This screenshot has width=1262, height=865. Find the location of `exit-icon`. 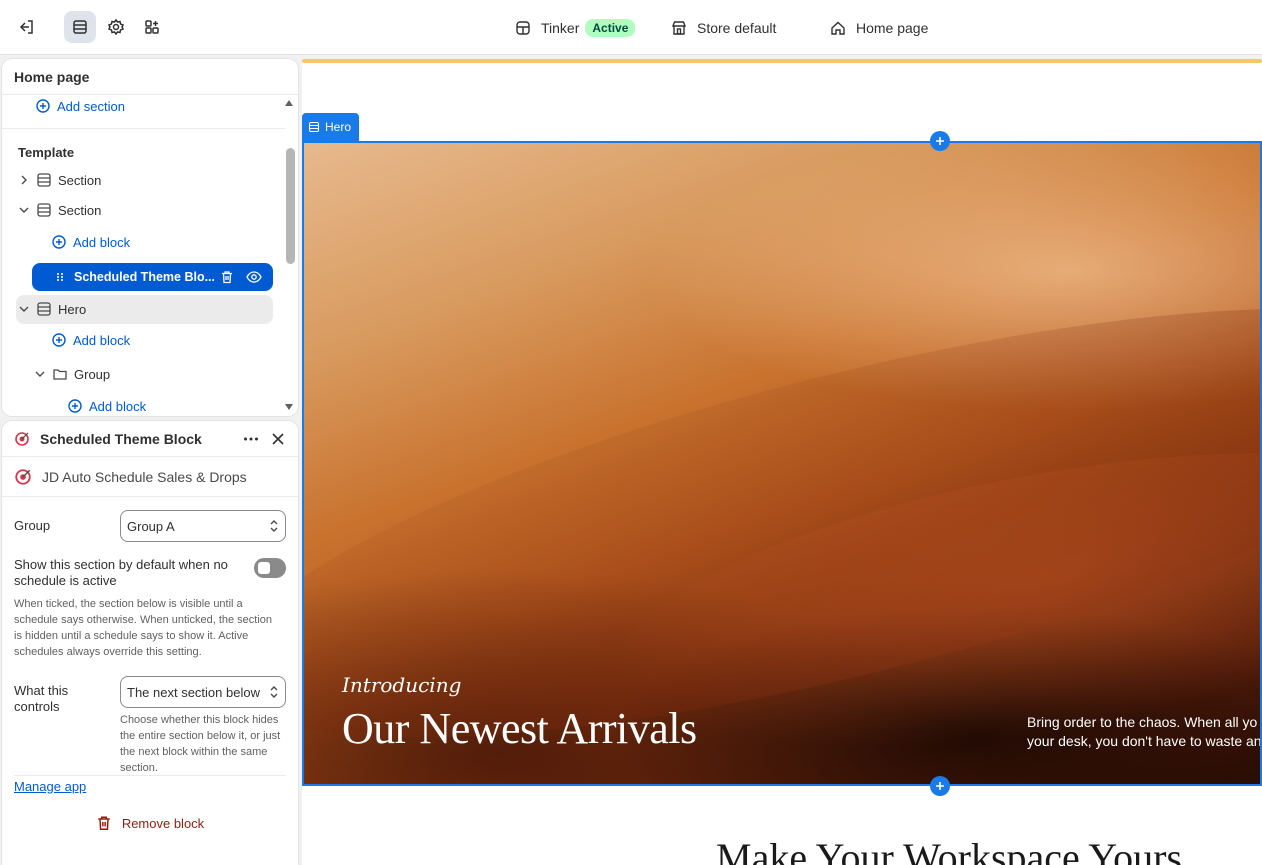

exit-icon is located at coordinates (26, 27).